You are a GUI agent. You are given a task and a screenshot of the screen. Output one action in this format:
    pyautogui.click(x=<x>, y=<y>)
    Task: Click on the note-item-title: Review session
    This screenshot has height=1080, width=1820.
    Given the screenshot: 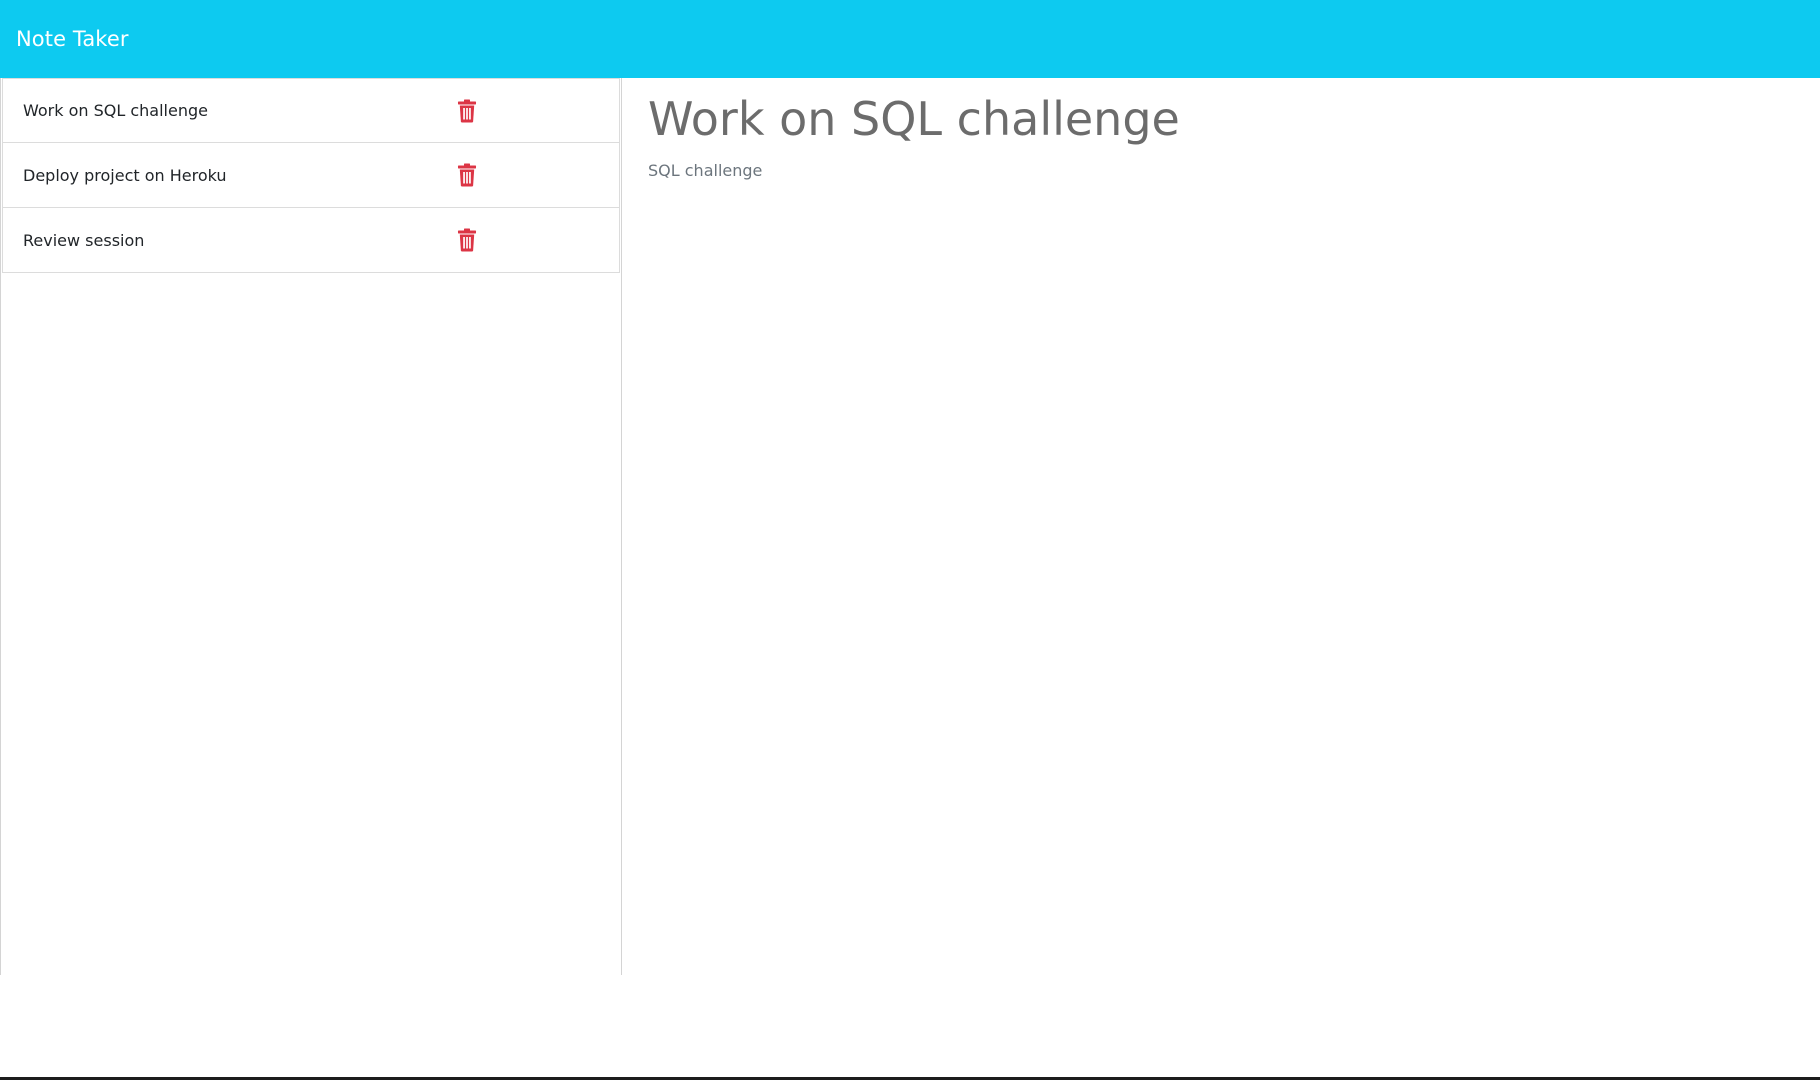 What is the action you would take?
    pyautogui.click(x=83, y=240)
    